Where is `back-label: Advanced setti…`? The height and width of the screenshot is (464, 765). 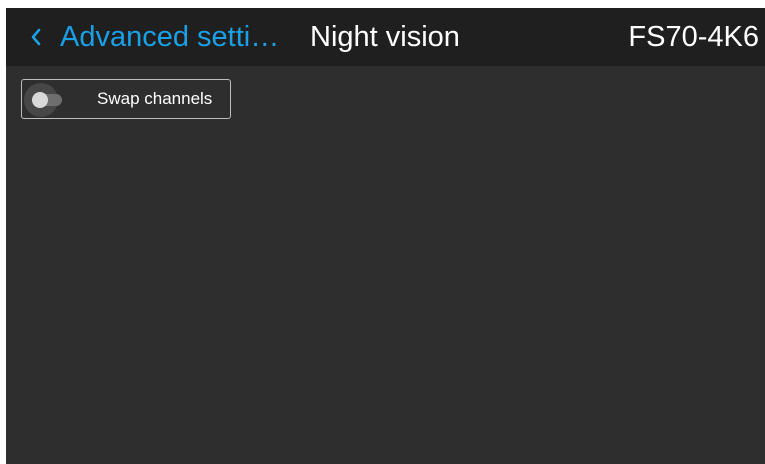 back-label: Advanced setti… is located at coordinates (170, 36).